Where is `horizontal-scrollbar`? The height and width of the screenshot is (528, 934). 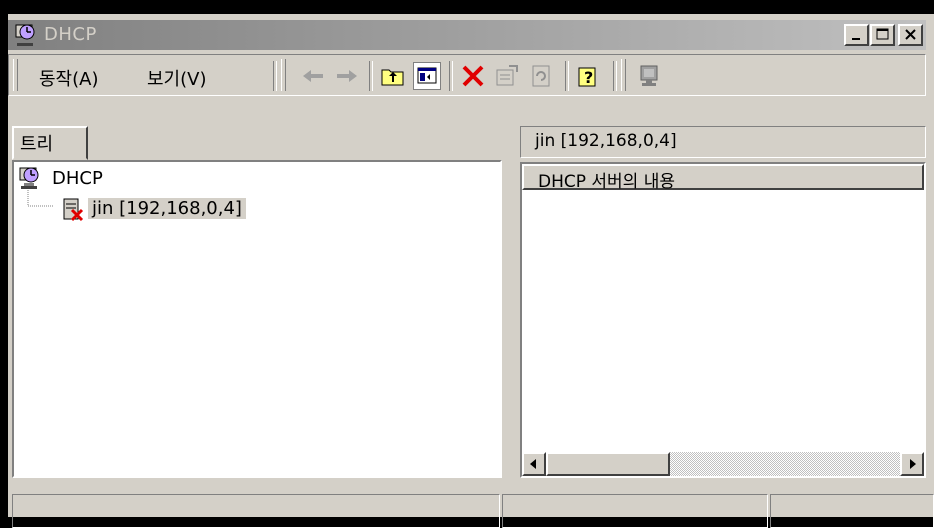
horizontal-scrollbar is located at coordinates (723, 464).